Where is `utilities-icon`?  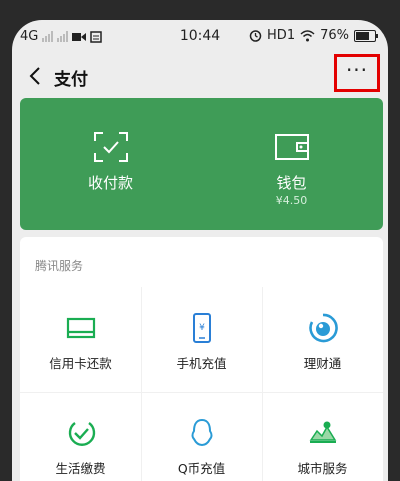 utilities-icon is located at coordinates (82, 434).